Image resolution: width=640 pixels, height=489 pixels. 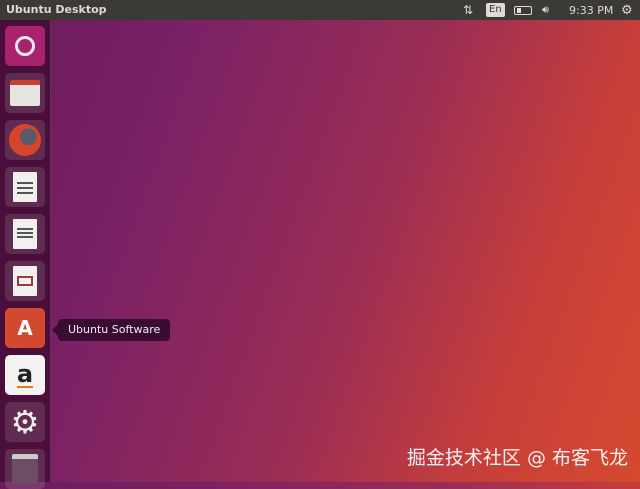 I want to click on launcher: A a ⚙, so click(x=25, y=254).